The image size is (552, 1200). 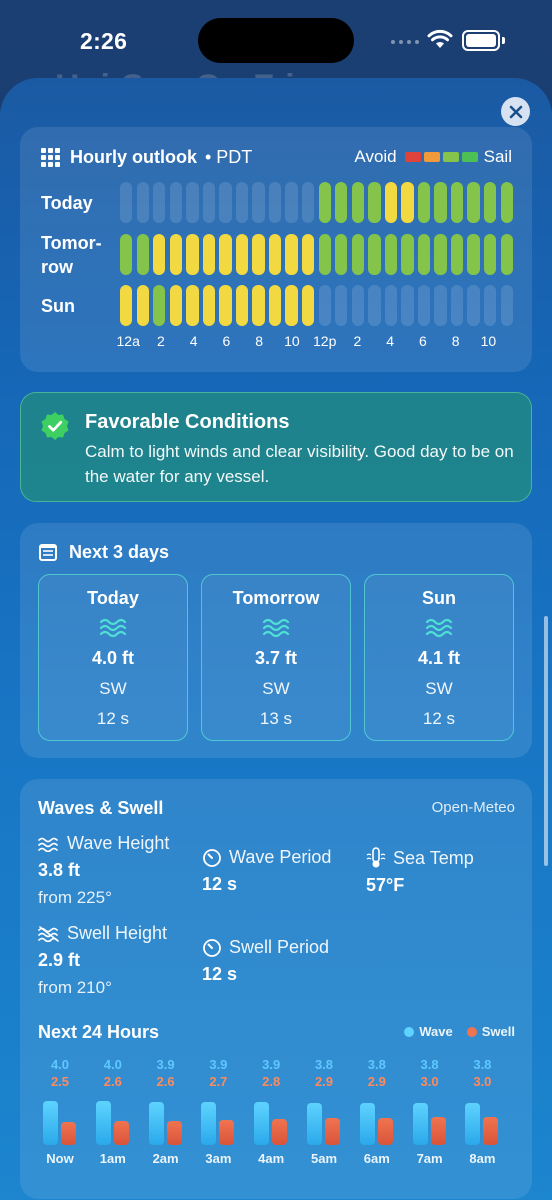 I want to click on swell-height-metric: Swell Height 2.9 ft from 210°, so click(x=102, y=960).